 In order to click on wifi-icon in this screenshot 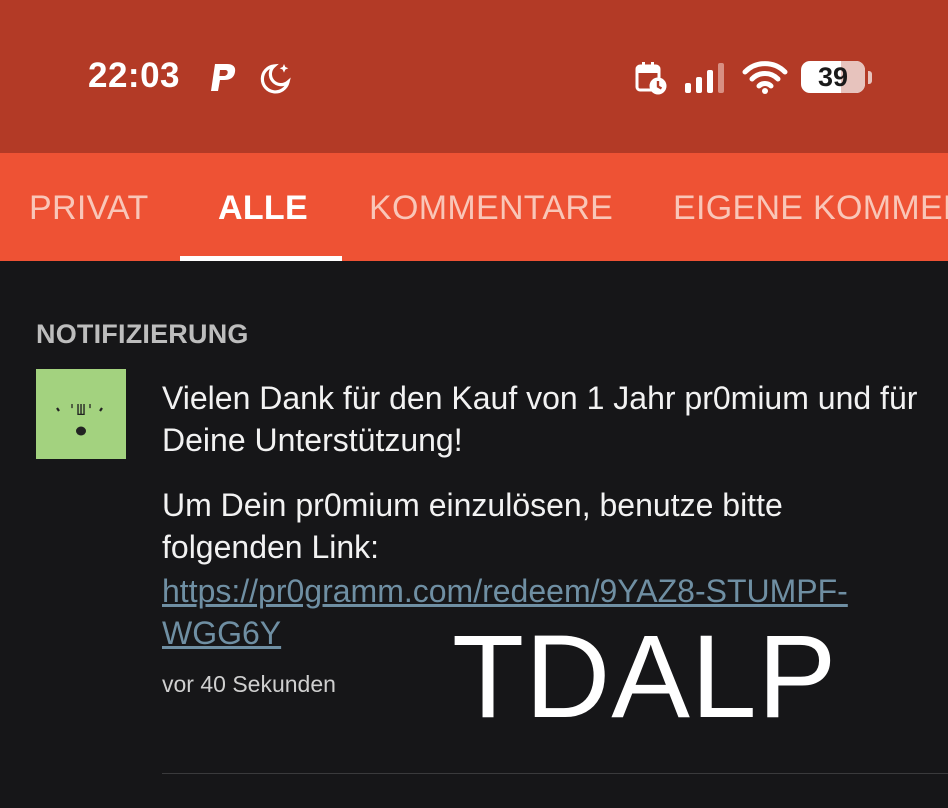, I will do `click(765, 77)`.